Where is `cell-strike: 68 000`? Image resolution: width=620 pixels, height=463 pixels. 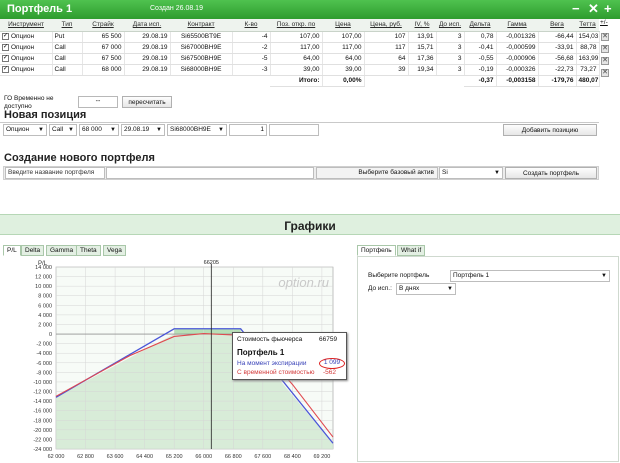 cell-strike: 68 000 is located at coordinates (103, 70).